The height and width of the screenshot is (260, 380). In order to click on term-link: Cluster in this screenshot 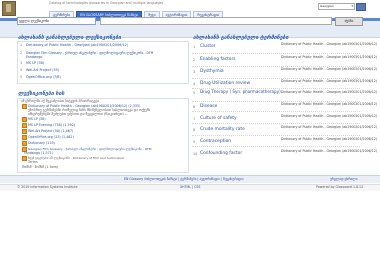, I will do `click(208, 46)`.